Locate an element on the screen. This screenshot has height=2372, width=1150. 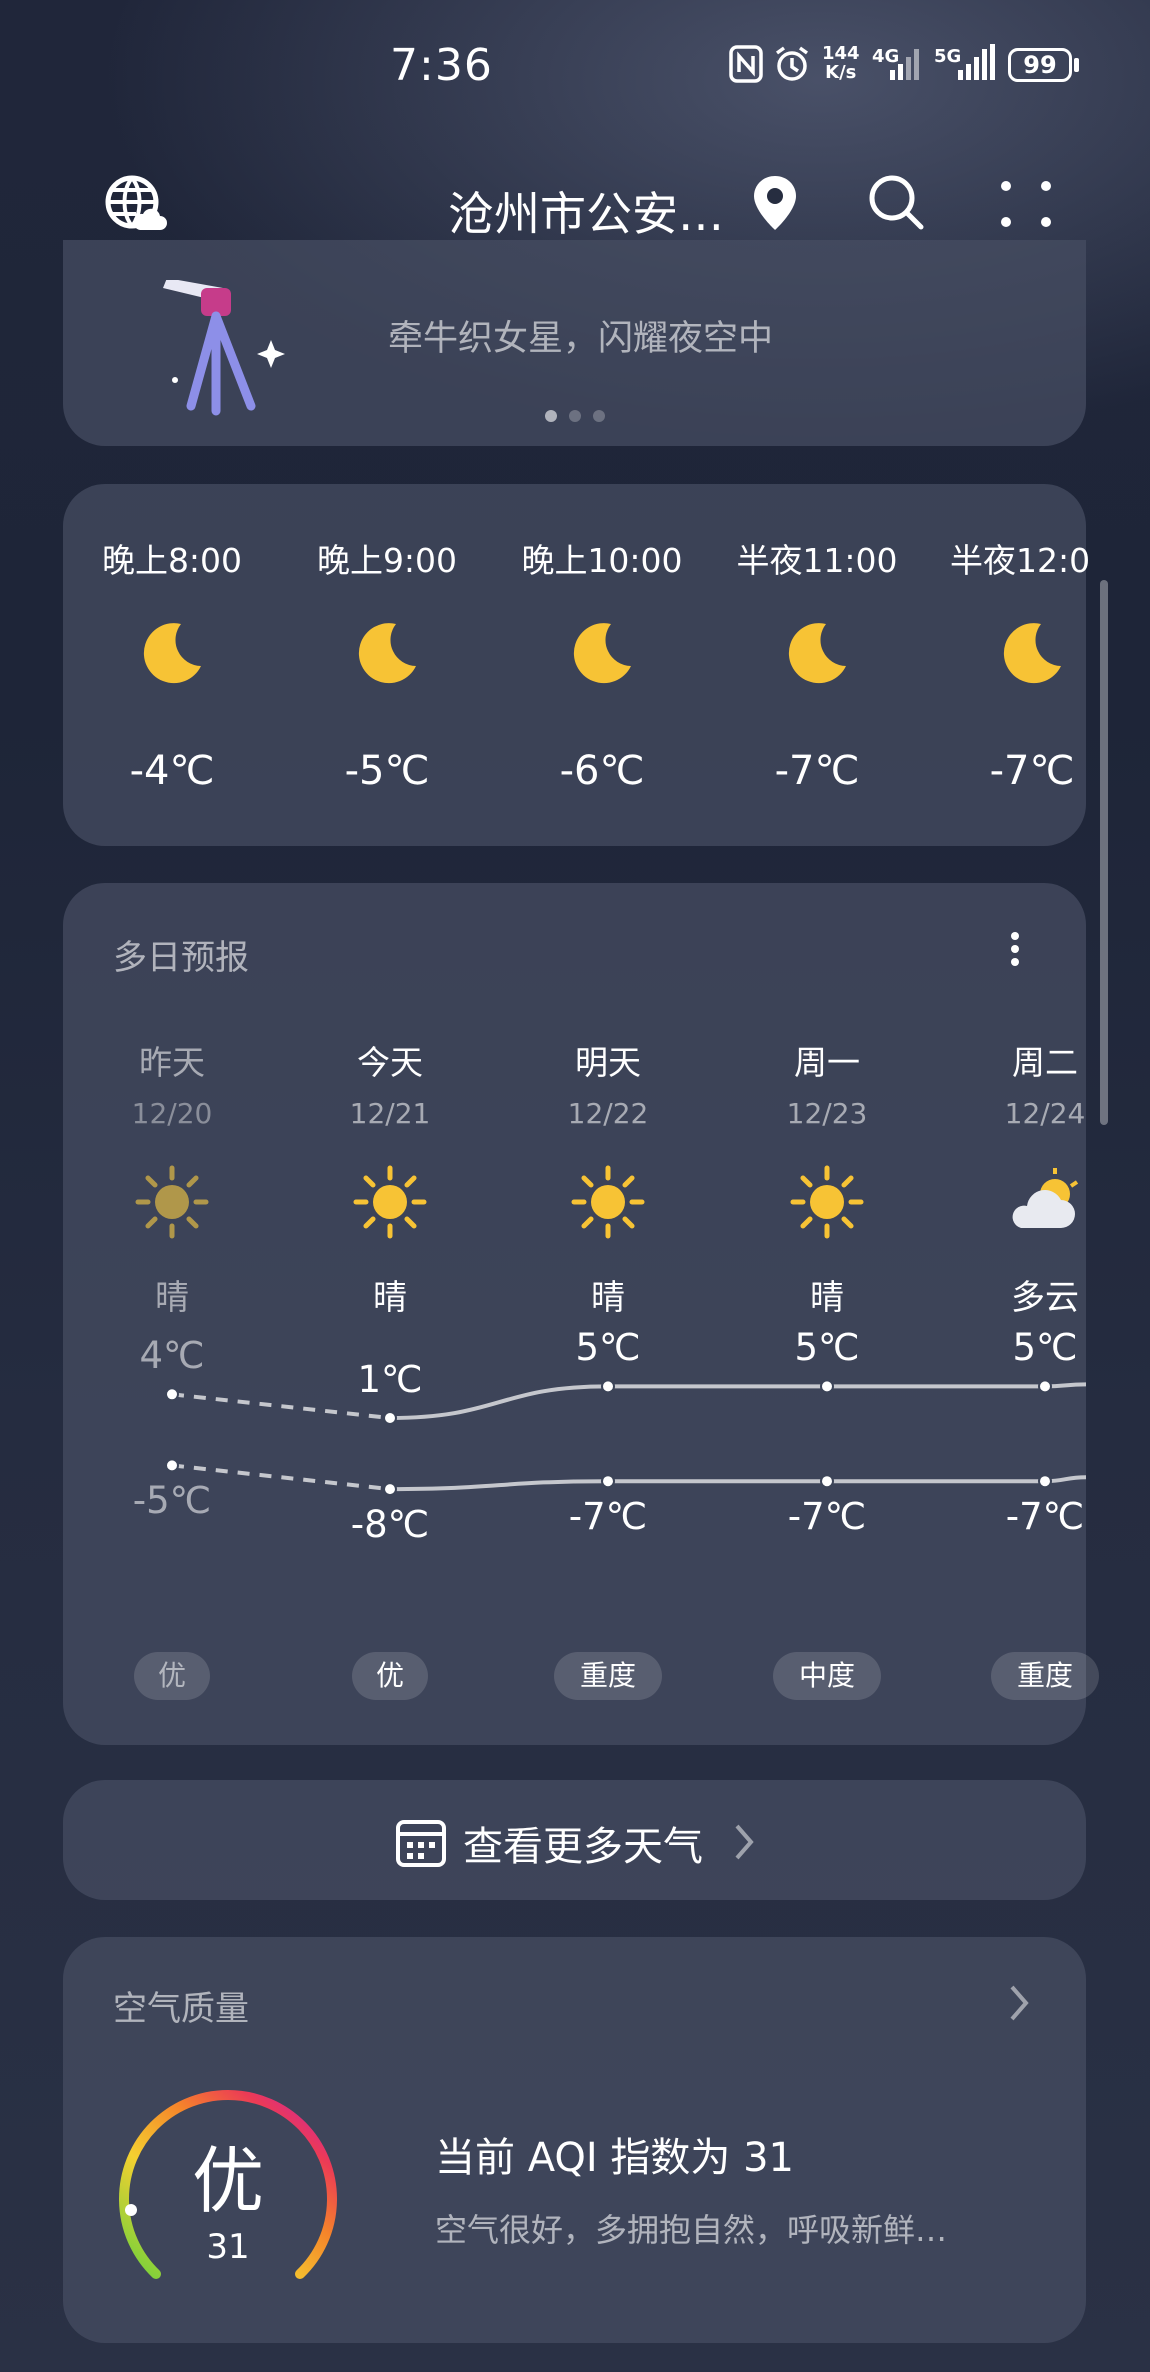
signal-icon is located at coordinates (904, 64).